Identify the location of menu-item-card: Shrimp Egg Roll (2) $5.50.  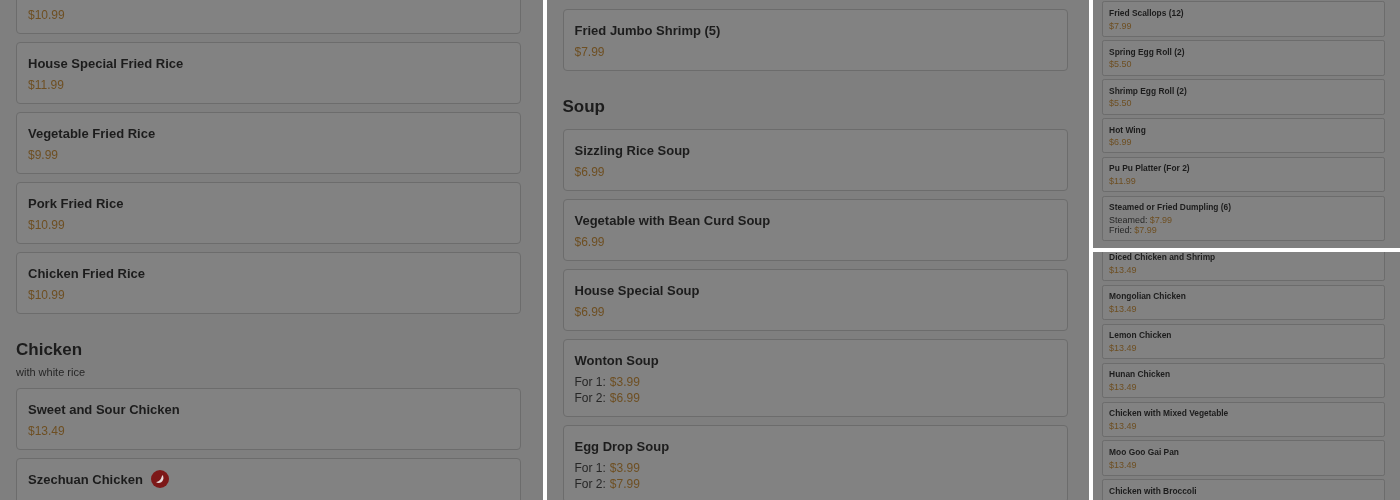
(1243, 96).